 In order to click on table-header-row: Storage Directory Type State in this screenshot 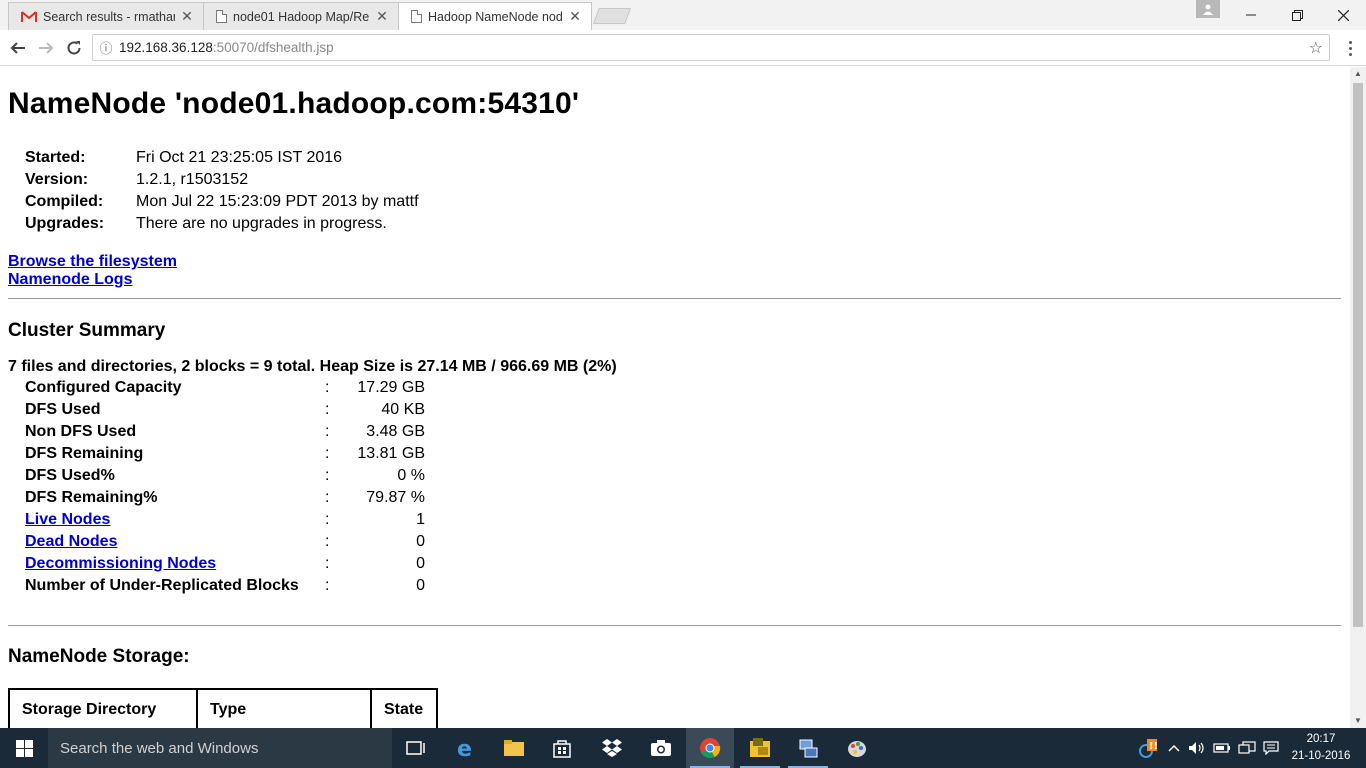, I will do `click(223, 708)`.